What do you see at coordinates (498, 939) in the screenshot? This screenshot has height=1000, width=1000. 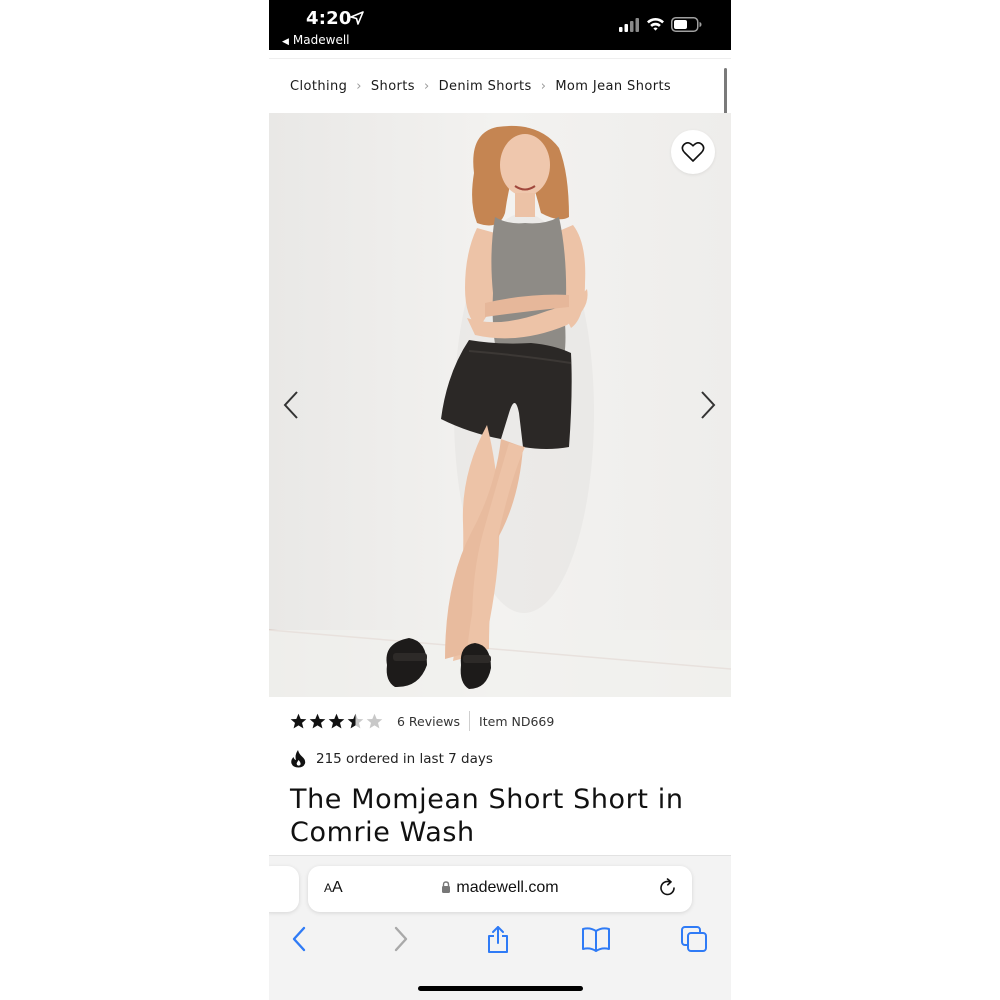 I see `share-icon` at bounding box center [498, 939].